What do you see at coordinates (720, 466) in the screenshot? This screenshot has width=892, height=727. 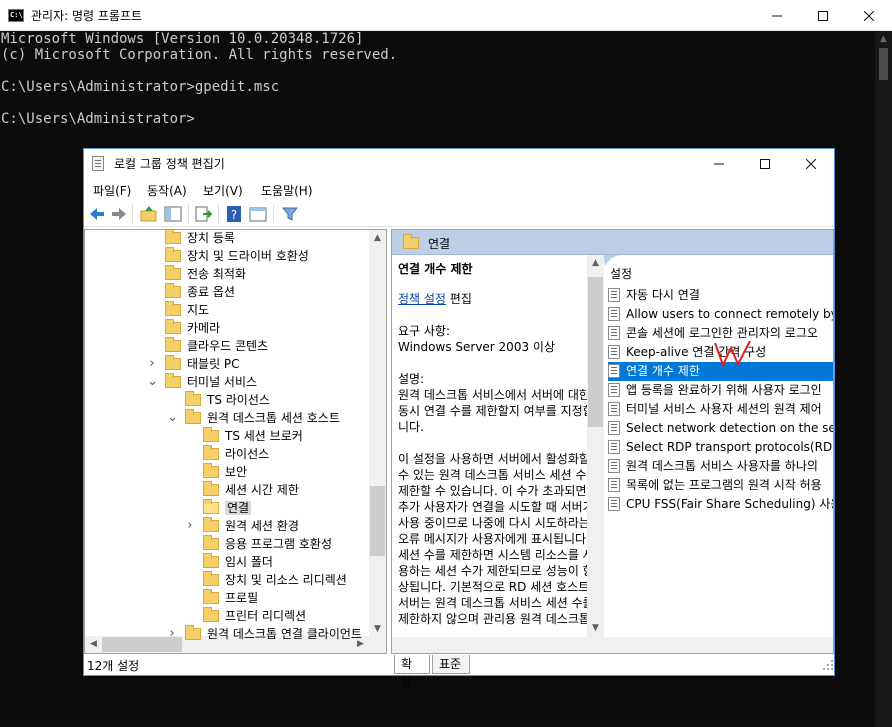 I see `setting-row: 원격 데스크톱 서비스 사용자를 하나의` at bounding box center [720, 466].